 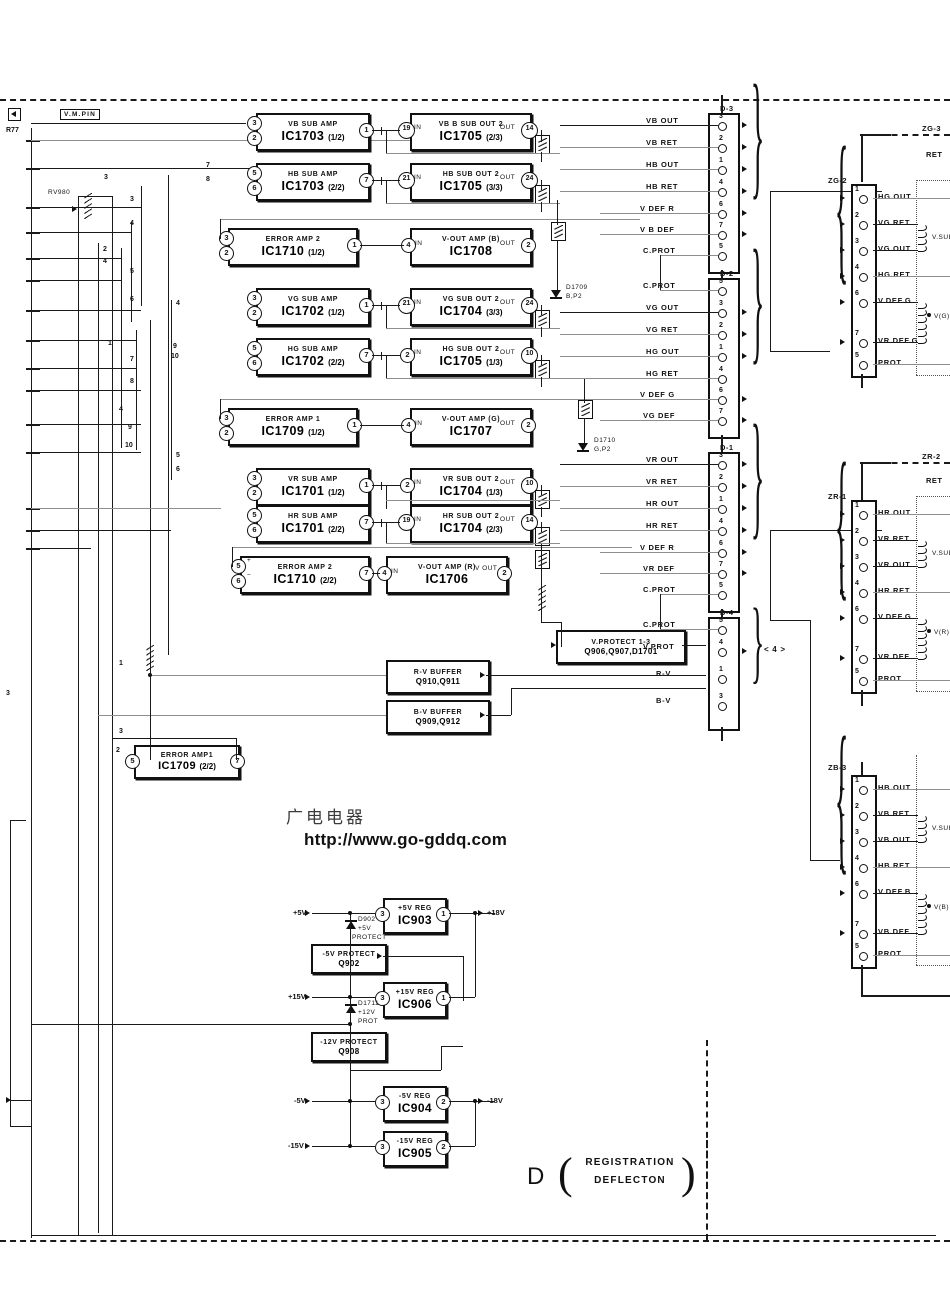 I want to click on block-q902-minus5v-protect: -5V PROTECT Q902, so click(x=349, y=959).